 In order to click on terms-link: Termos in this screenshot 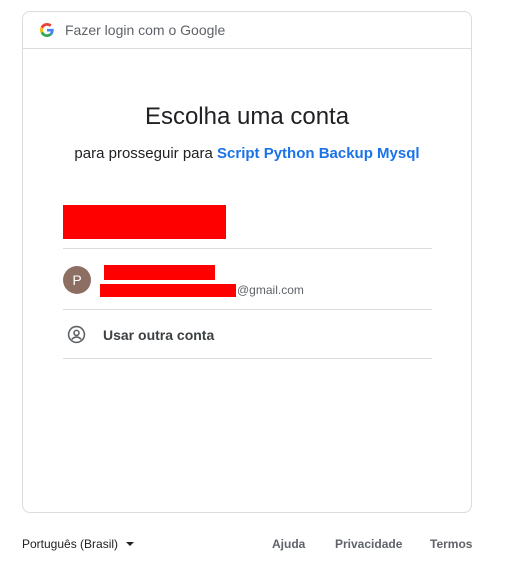, I will do `click(451, 544)`.